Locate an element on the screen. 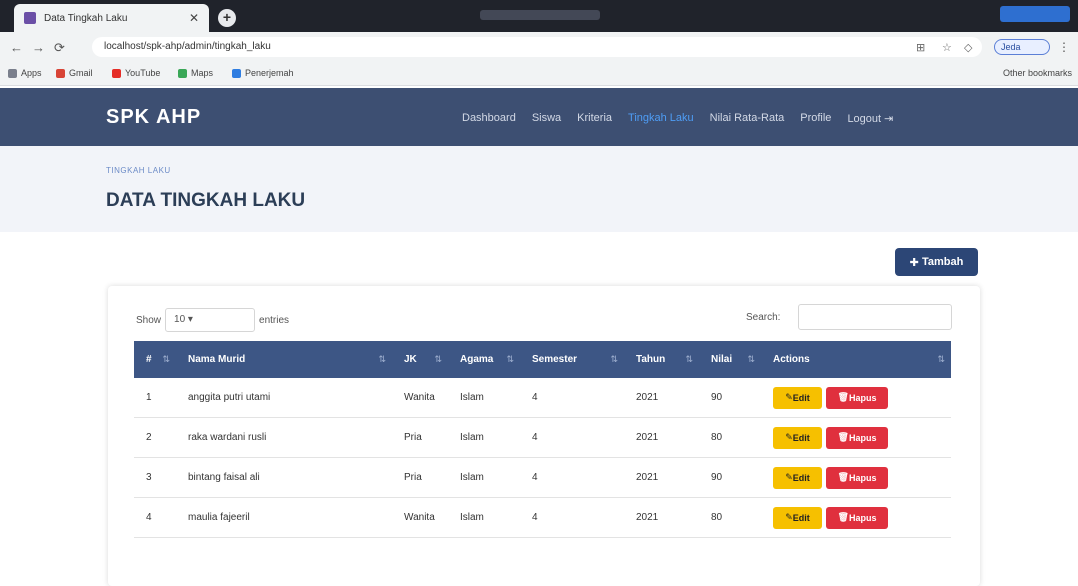 The height and width of the screenshot is (586, 1078). cell-nilai: 80 is located at coordinates (717, 517).